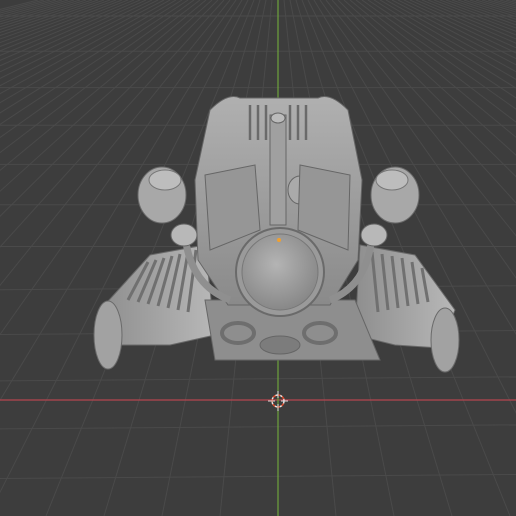 This screenshot has height=516, width=516. What do you see at coordinates (374, 235) in the screenshot?
I see `right-hose-cap` at bounding box center [374, 235].